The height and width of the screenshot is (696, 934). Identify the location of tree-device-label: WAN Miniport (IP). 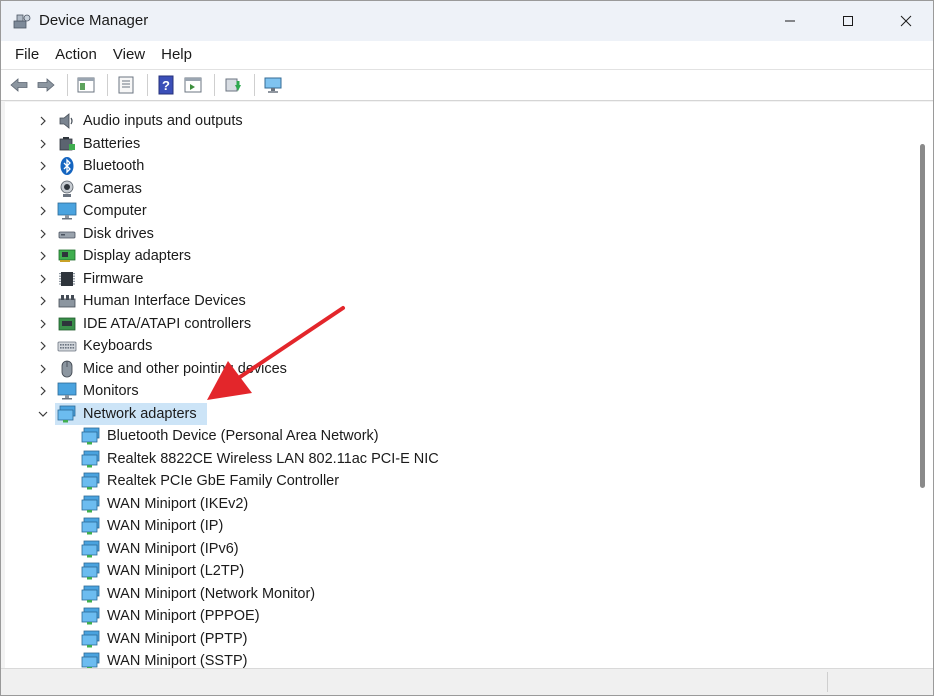
(165, 526).